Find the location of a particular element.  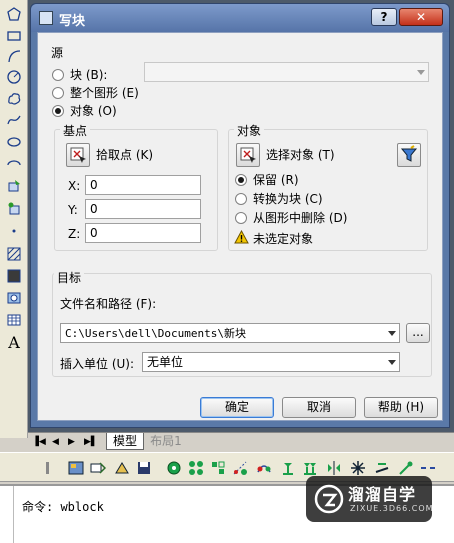

select-objects-icon is located at coordinates (248, 155).